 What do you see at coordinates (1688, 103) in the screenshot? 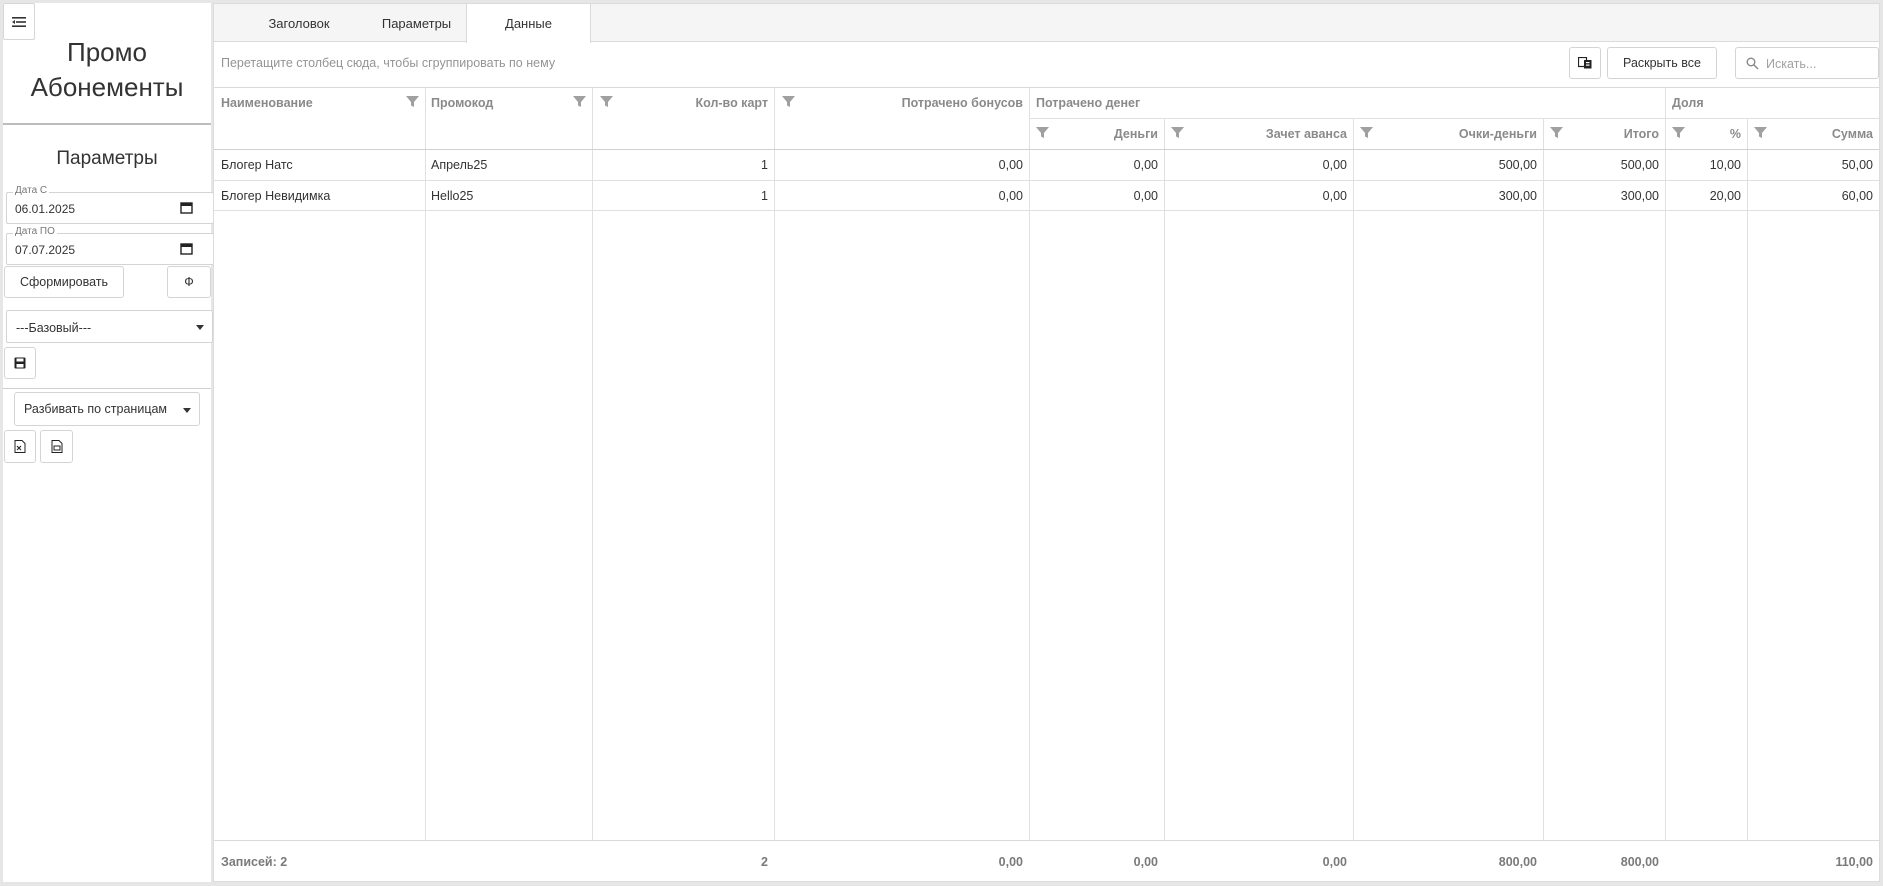
I see `column-group-share: Доля` at bounding box center [1688, 103].